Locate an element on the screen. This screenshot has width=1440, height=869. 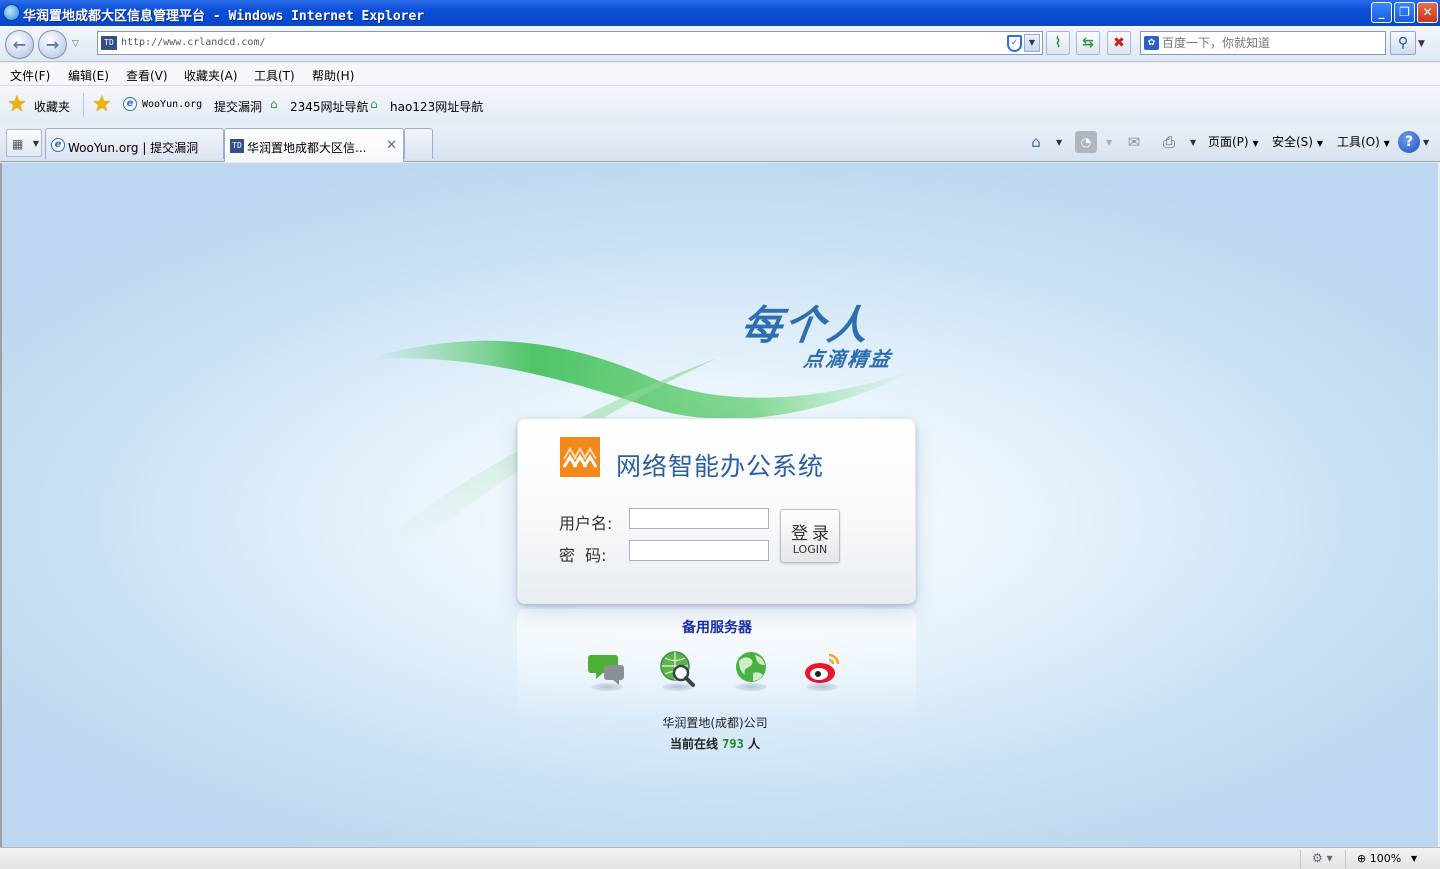
search-button: ⚲ is located at coordinates (1403, 43).